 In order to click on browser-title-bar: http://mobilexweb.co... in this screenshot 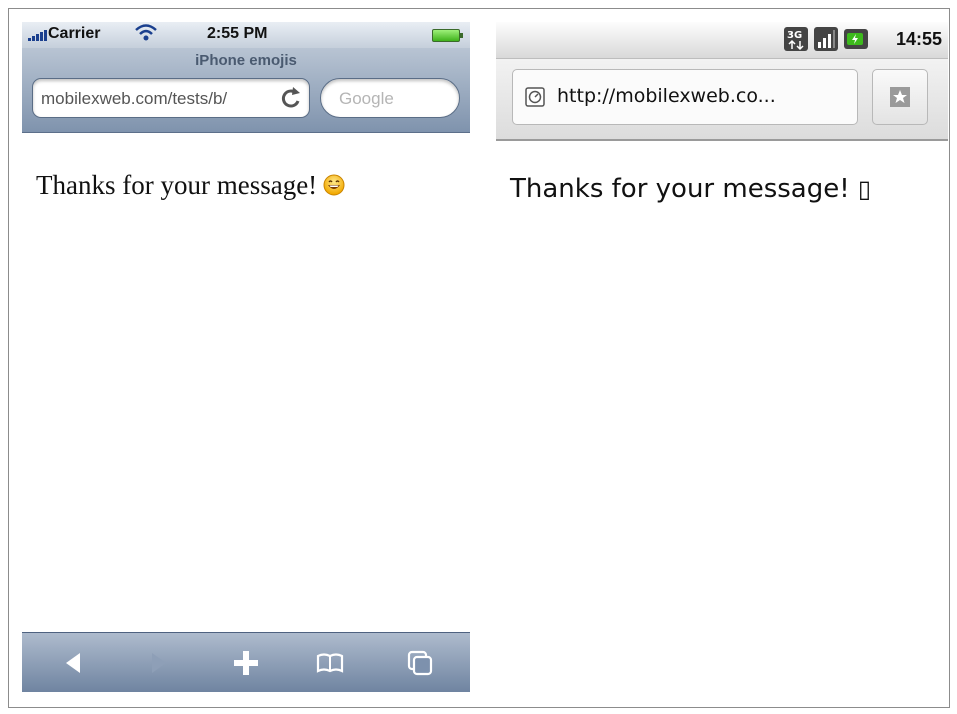, I will do `click(722, 100)`.